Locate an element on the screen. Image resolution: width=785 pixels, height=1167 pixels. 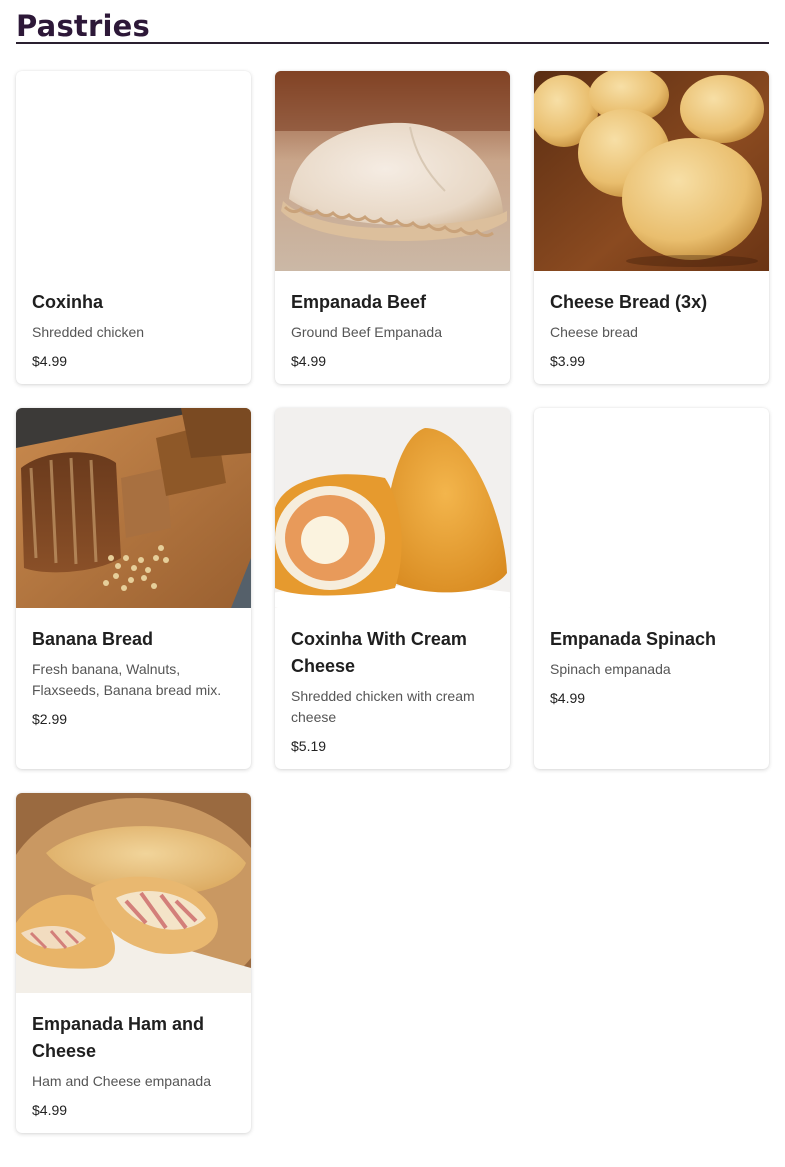
product-description: Shredded chicken with cream cheese is located at coordinates (383, 706).